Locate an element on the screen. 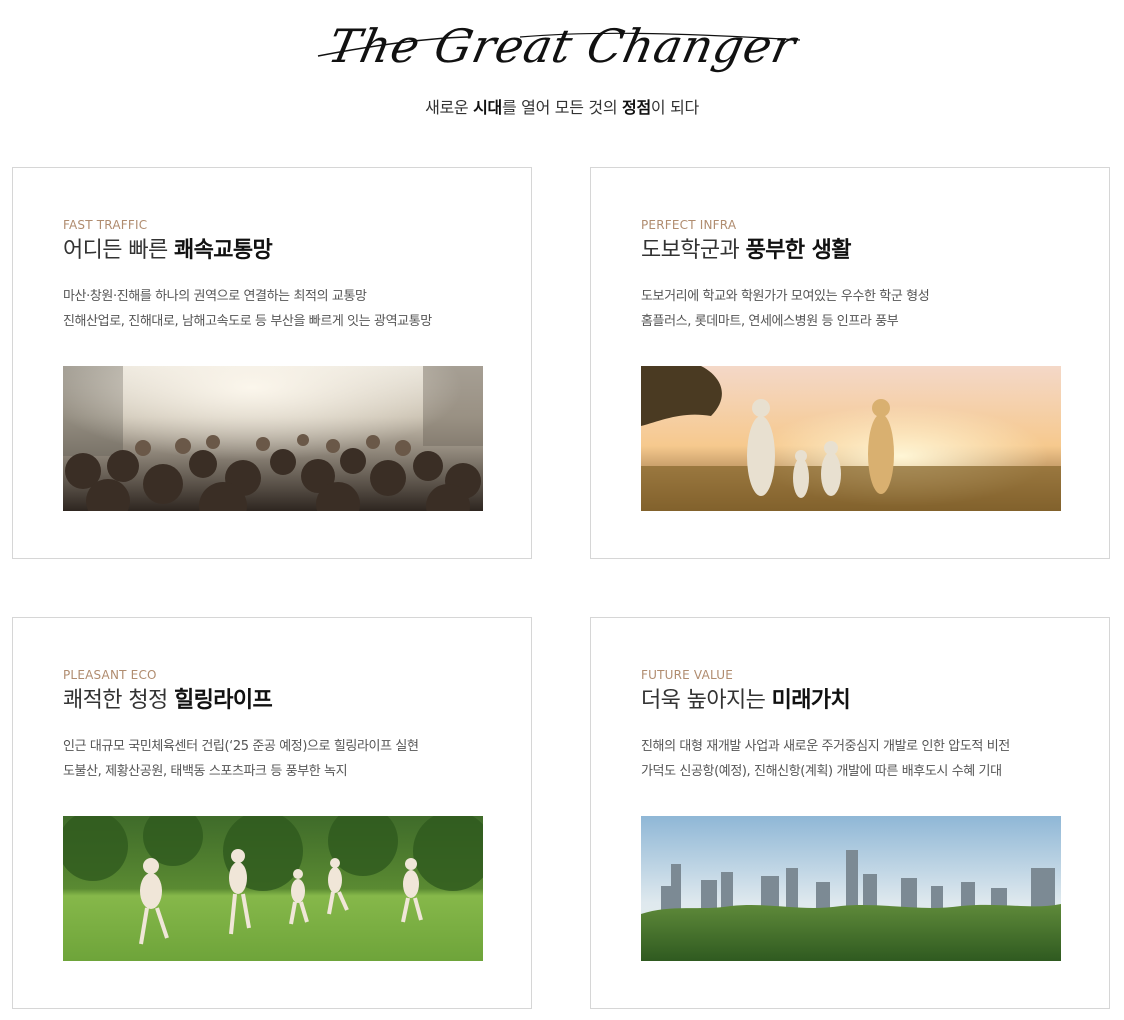  script-title-logo: The Great Changer is located at coordinates (560, 46).